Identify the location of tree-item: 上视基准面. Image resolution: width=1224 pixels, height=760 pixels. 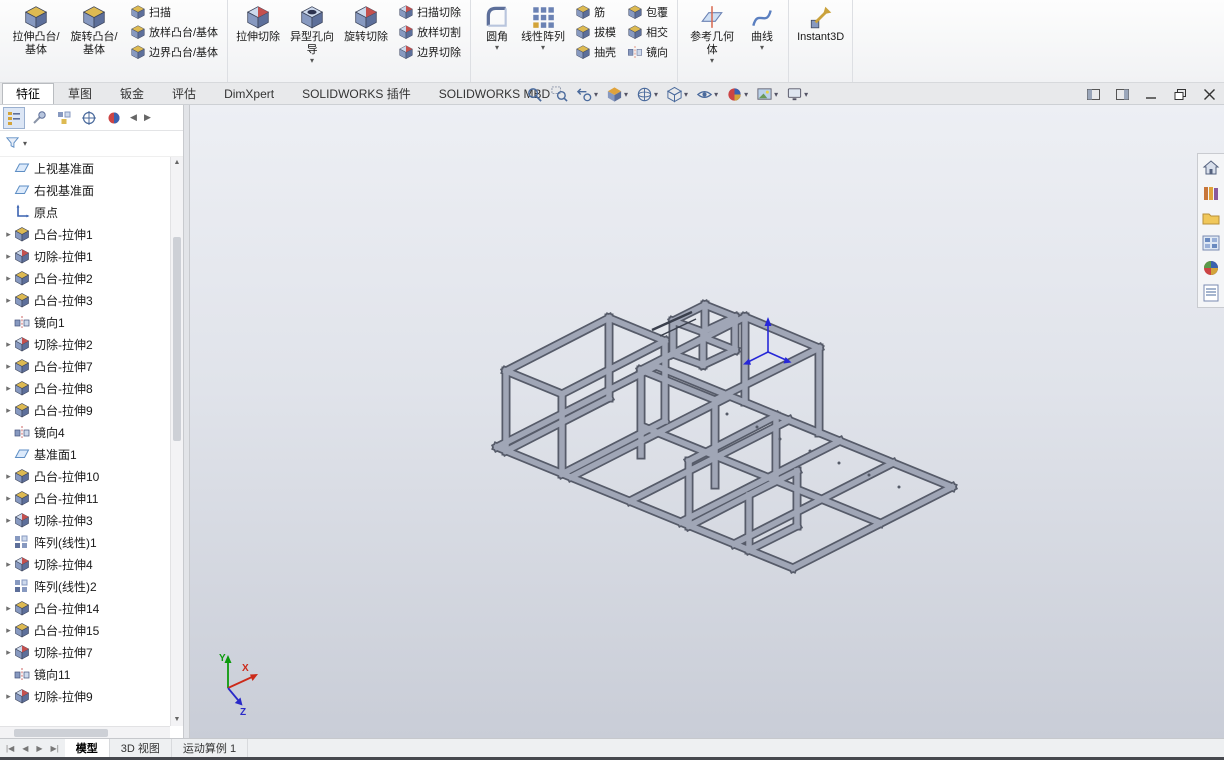
(85, 168).